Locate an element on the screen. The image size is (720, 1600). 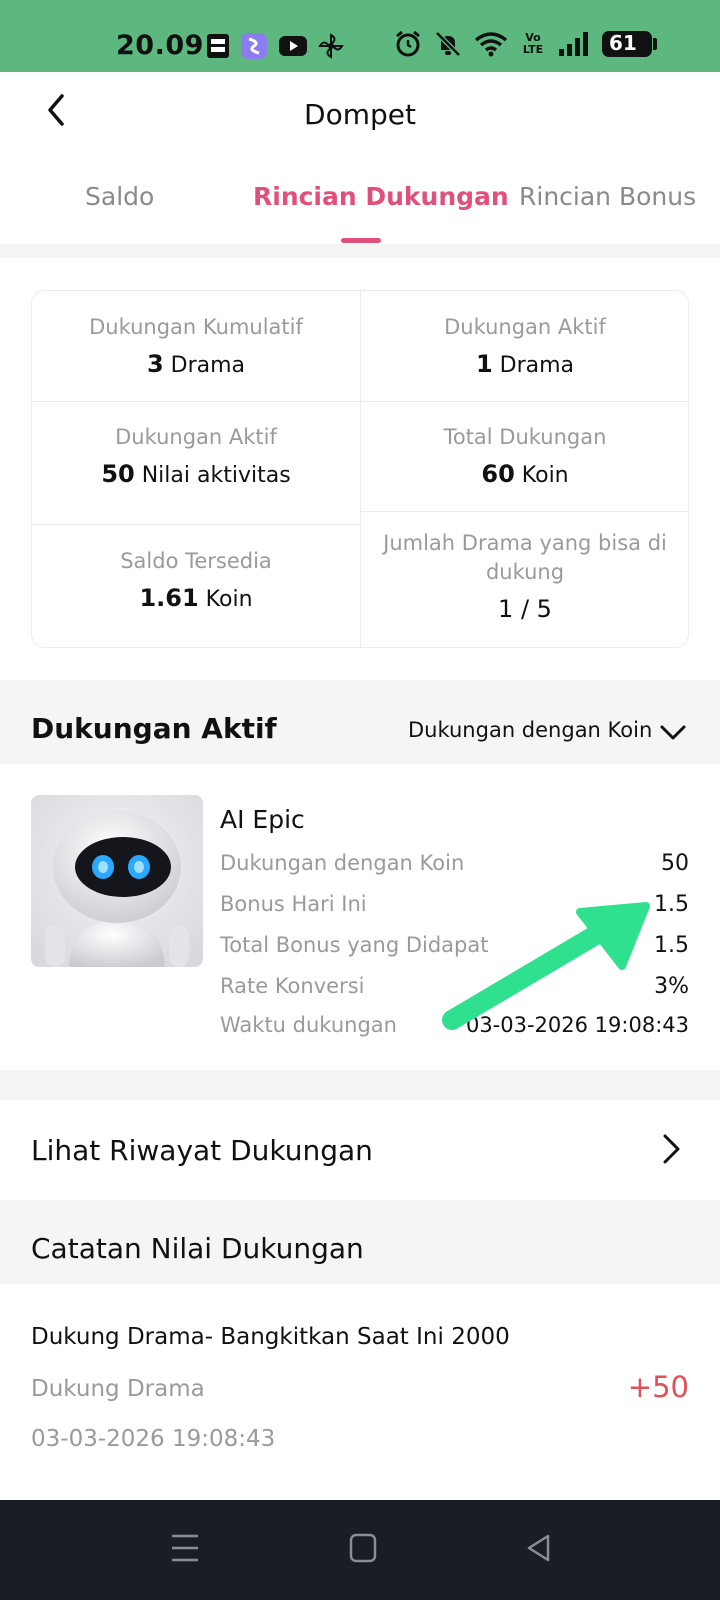
tab-saldo: Saldo is located at coordinates (119, 196).